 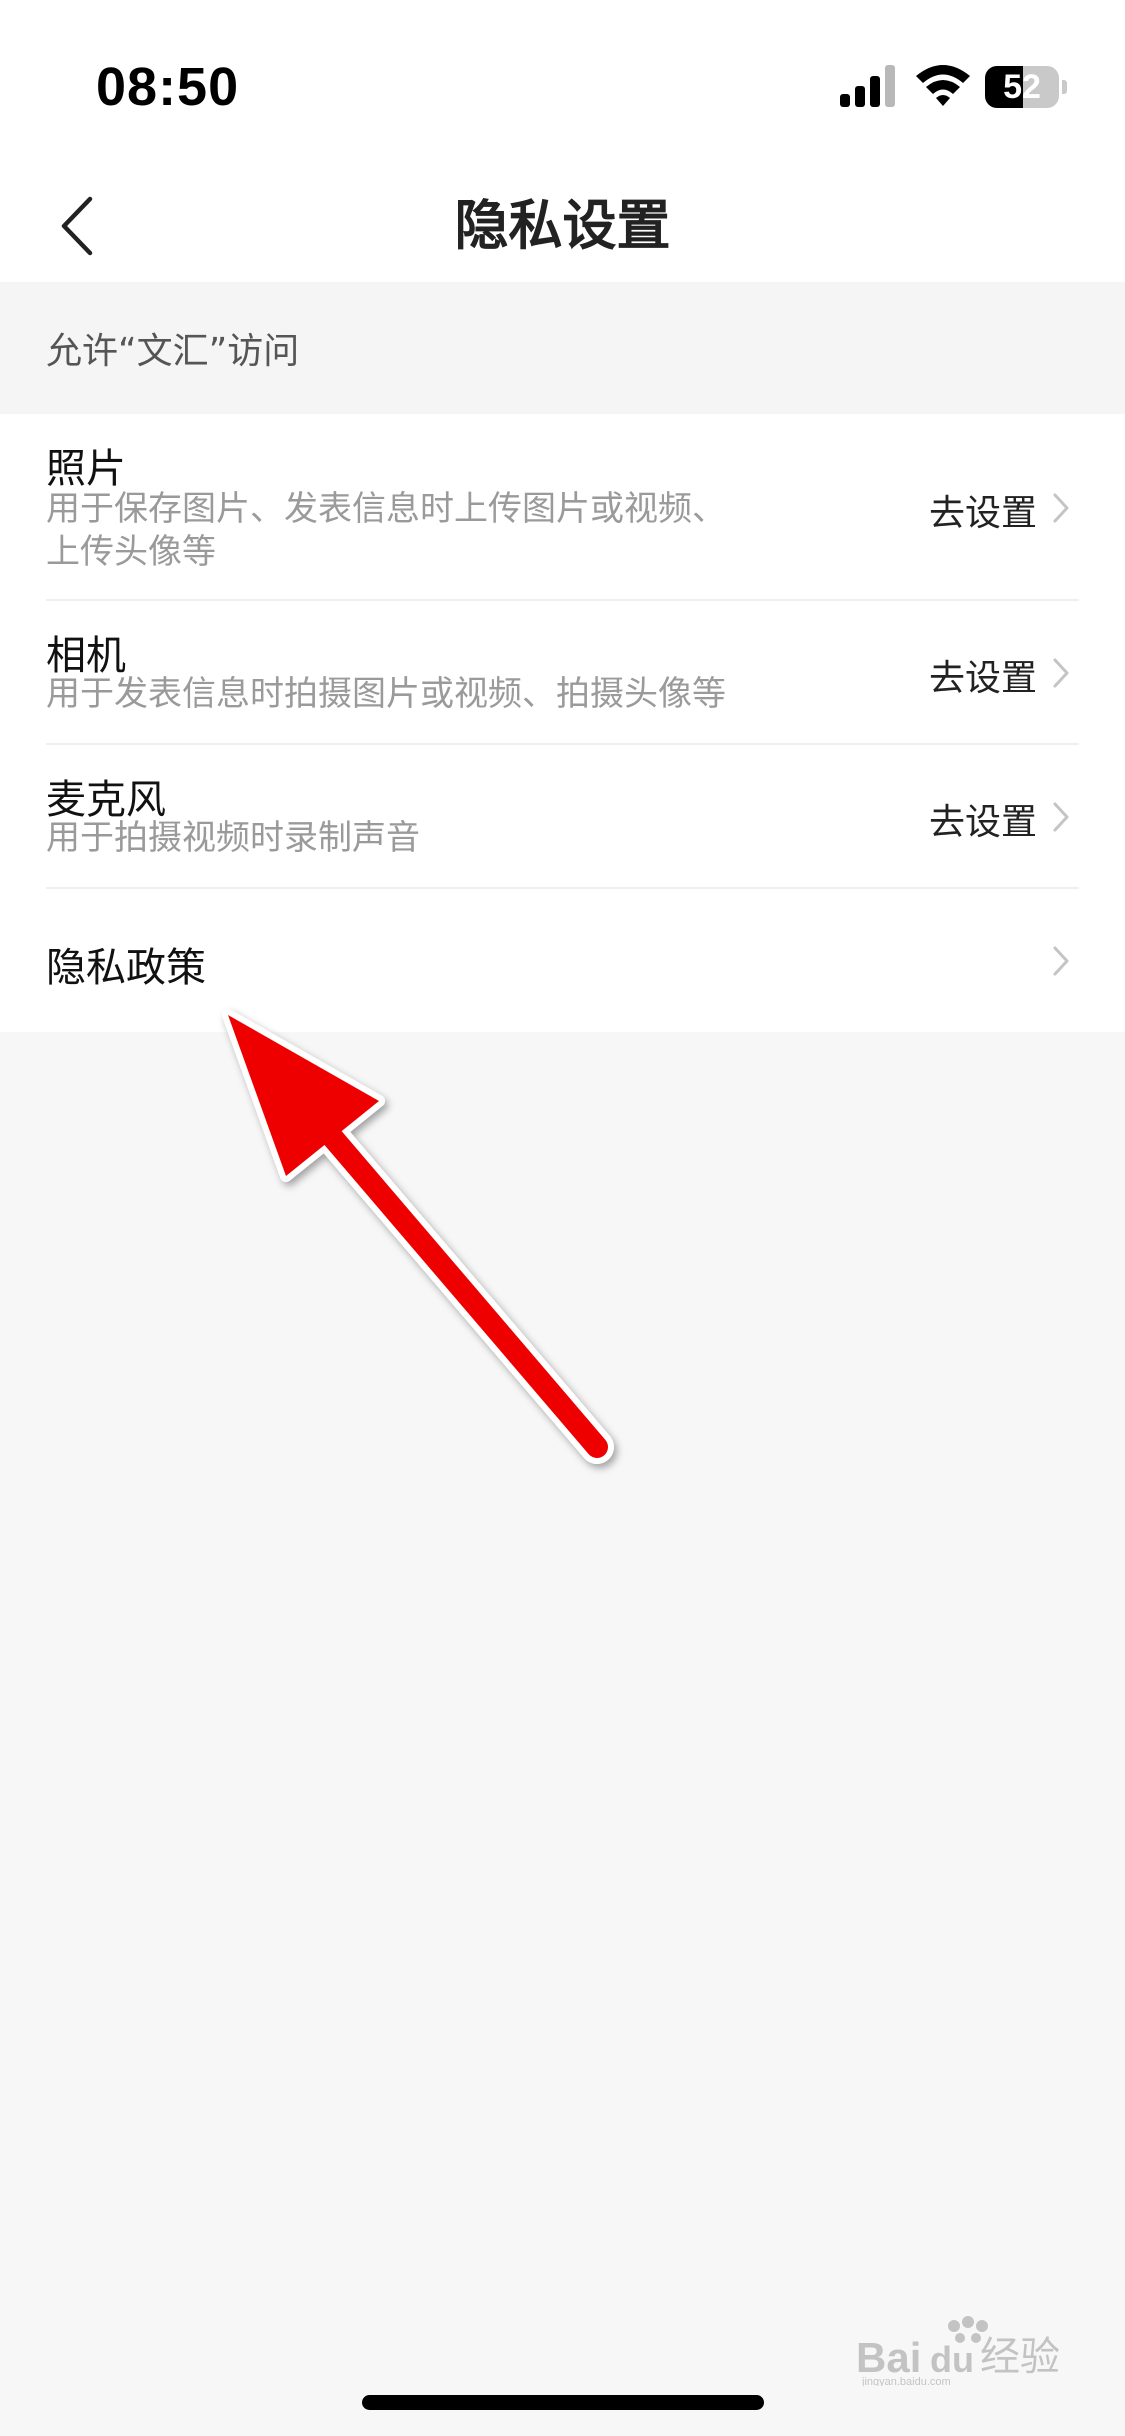 What do you see at coordinates (562, 672) in the screenshot?
I see `list-item-camera: 相机 用于发表信息时拍摄图片或视频、拍摄头像等 去设置` at bounding box center [562, 672].